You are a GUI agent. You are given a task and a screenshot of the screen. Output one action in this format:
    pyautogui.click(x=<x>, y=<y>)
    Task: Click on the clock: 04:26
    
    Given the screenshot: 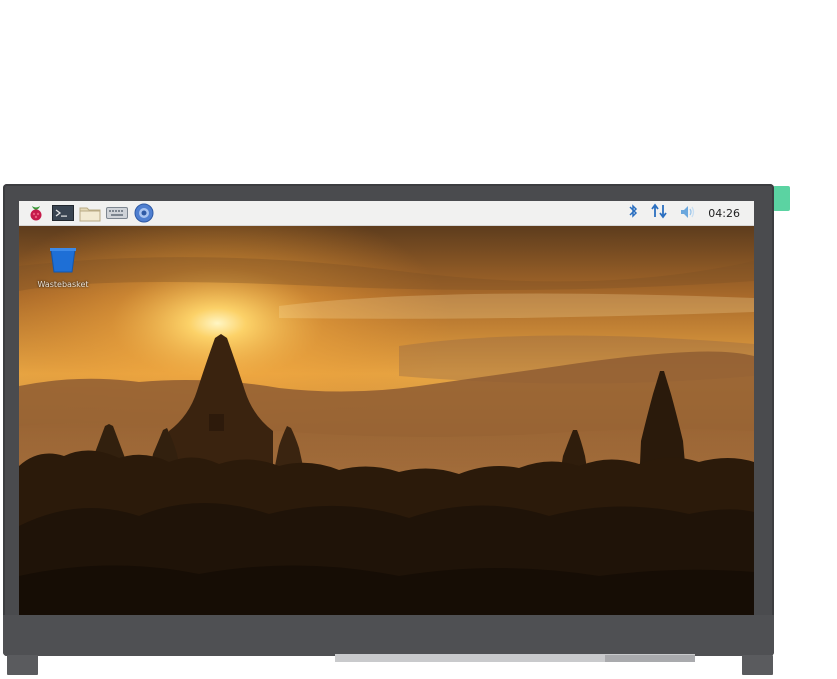 What is the action you would take?
    pyautogui.click(x=724, y=213)
    